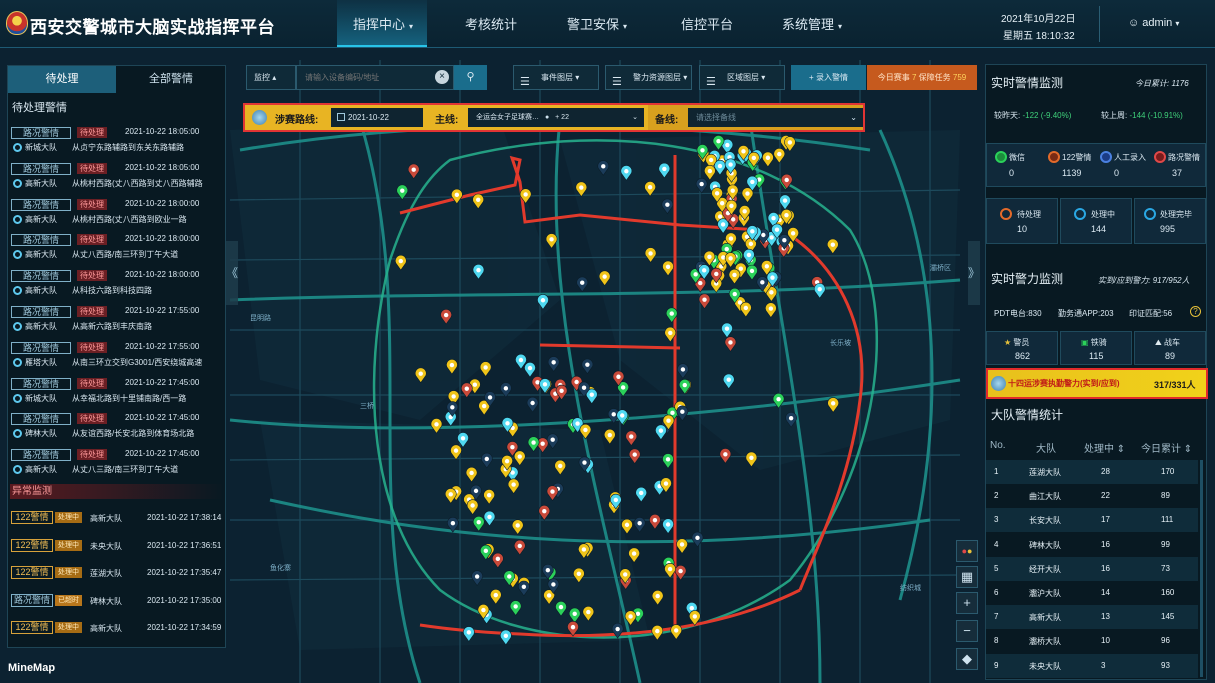 The height and width of the screenshot is (683, 1215). What do you see at coordinates (1092, 496) in the screenshot?
I see `table-row: 2 曲江大队 22 89` at bounding box center [1092, 496].